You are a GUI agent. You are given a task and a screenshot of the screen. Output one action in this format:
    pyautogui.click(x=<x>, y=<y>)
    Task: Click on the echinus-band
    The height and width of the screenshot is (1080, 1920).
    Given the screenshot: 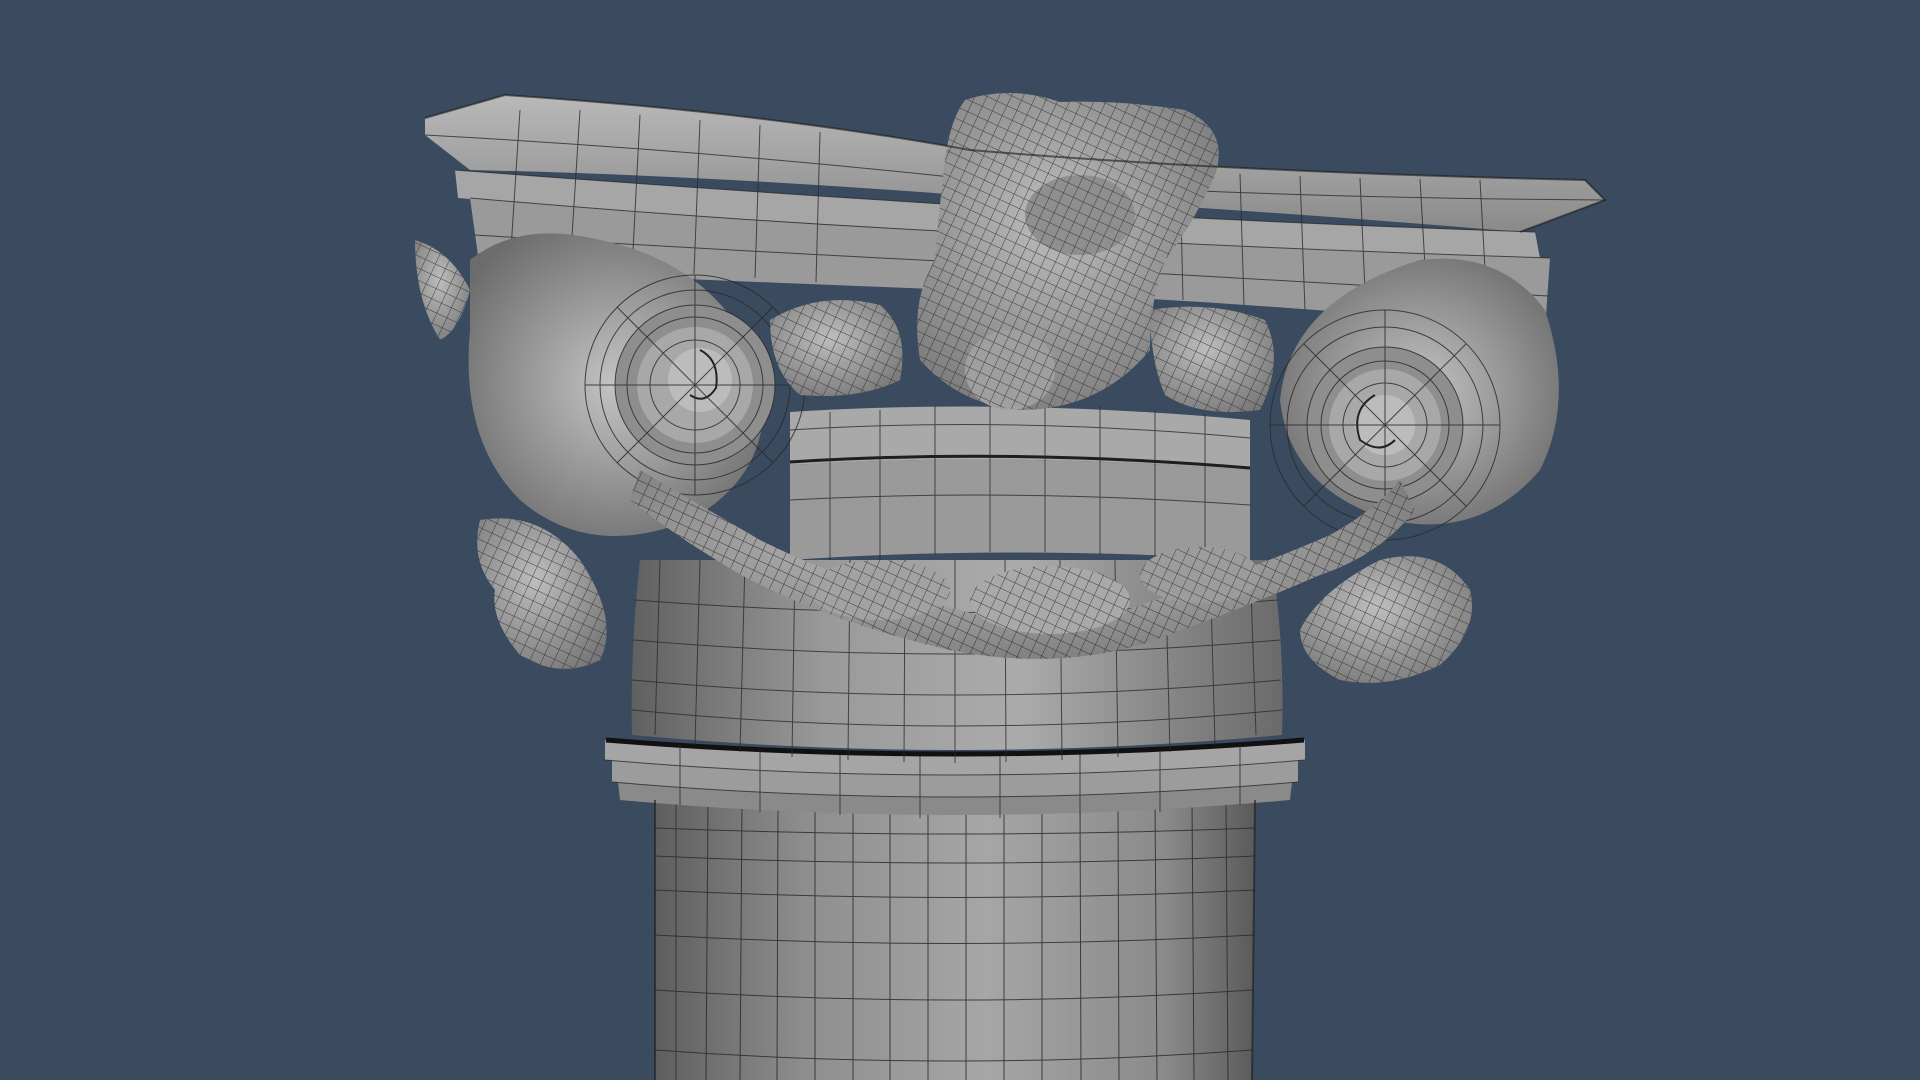 What is the action you would take?
    pyautogui.click(x=1020, y=482)
    